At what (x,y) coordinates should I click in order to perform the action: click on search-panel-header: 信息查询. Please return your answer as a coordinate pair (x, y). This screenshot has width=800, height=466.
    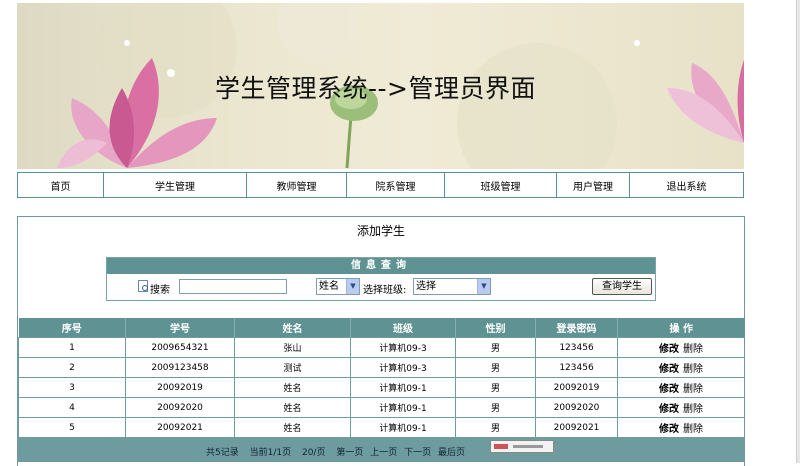
    Looking at the image, I should click on (381, 266).